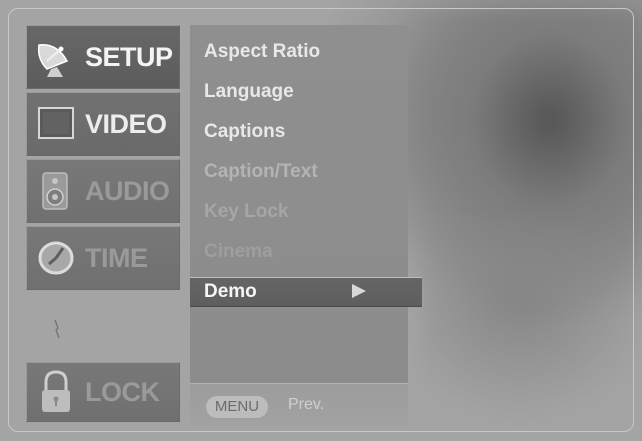  What do you see at coordinates (56, 191) in the screenshot?
I see `speaker-icon` at bounding box center [56, 191].